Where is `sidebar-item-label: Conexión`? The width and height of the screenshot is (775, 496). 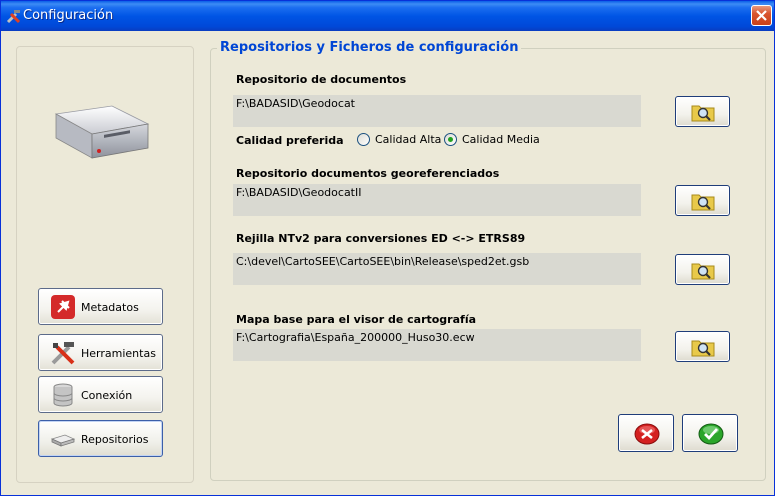 sidebar-item-label: Conexión is located at coordinates (107, 395).